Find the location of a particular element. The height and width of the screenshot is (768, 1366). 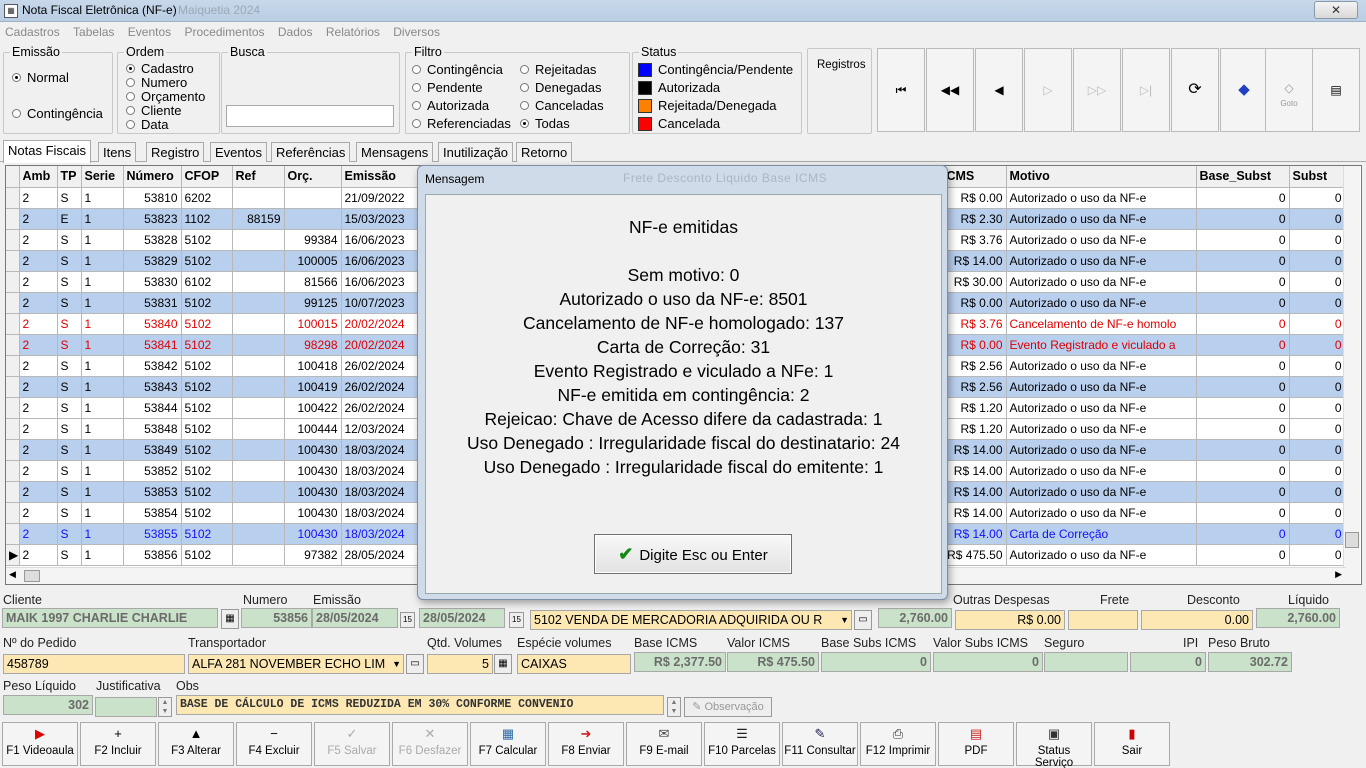

table-row: R$ 14.00 Autorizado o uso da NF-e 0 0 is located at coordinates (1143, 471).